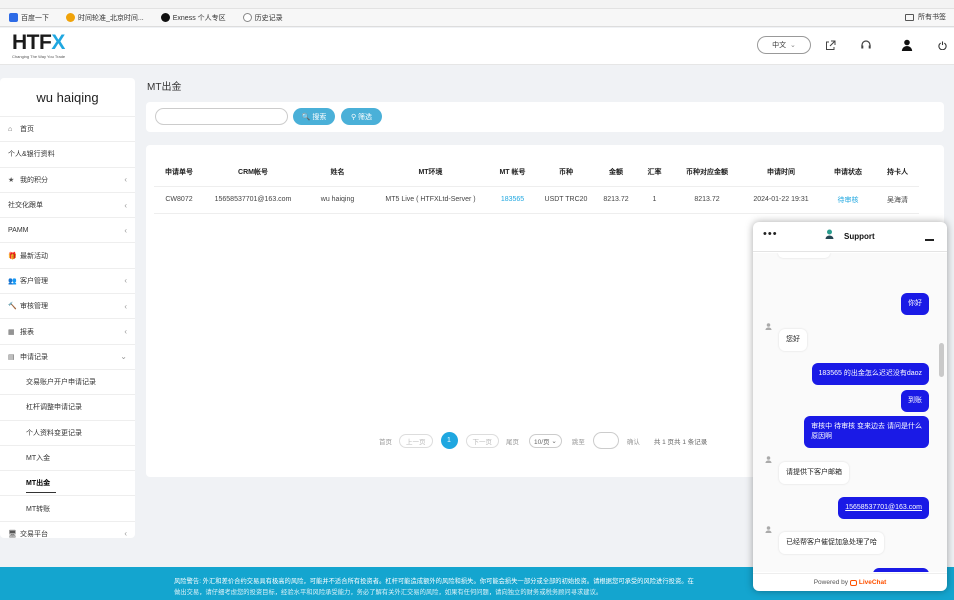  What do you see at coordinates (909, 17) in the screenshot?
I see `folder-icon` at bounding box center [909, 17].